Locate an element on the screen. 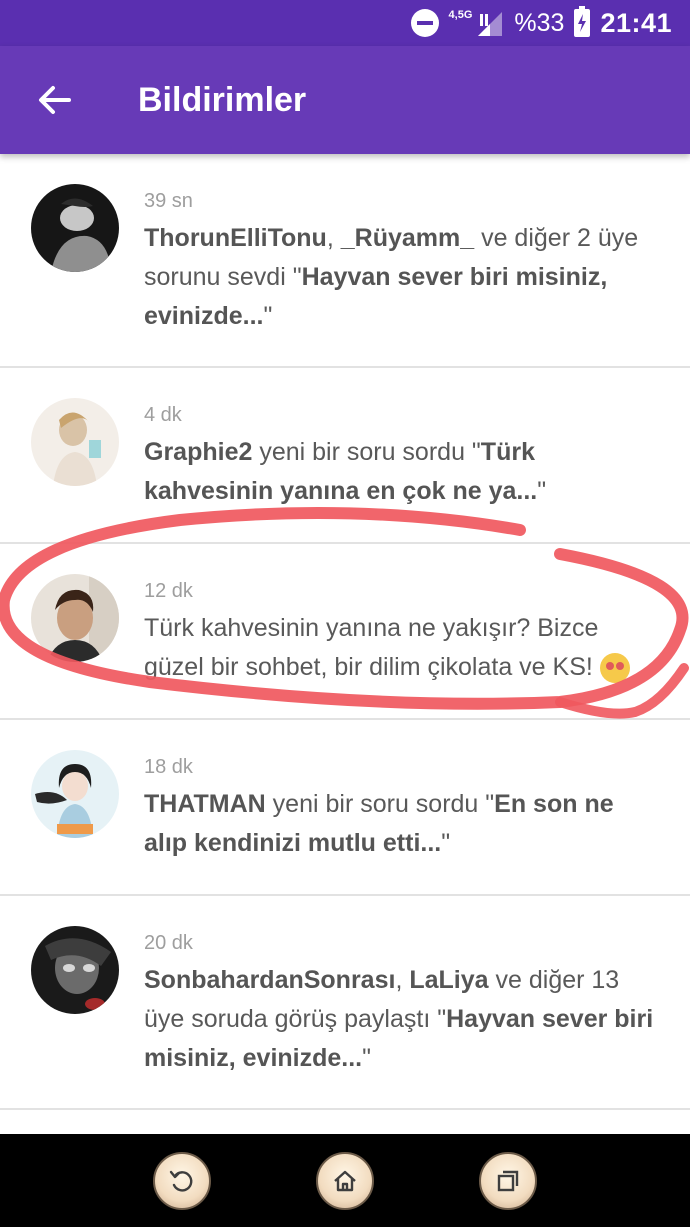 This screenshot has width=690, height=1227. username: ThorunElliTonu is located at coordinates (235, 238).